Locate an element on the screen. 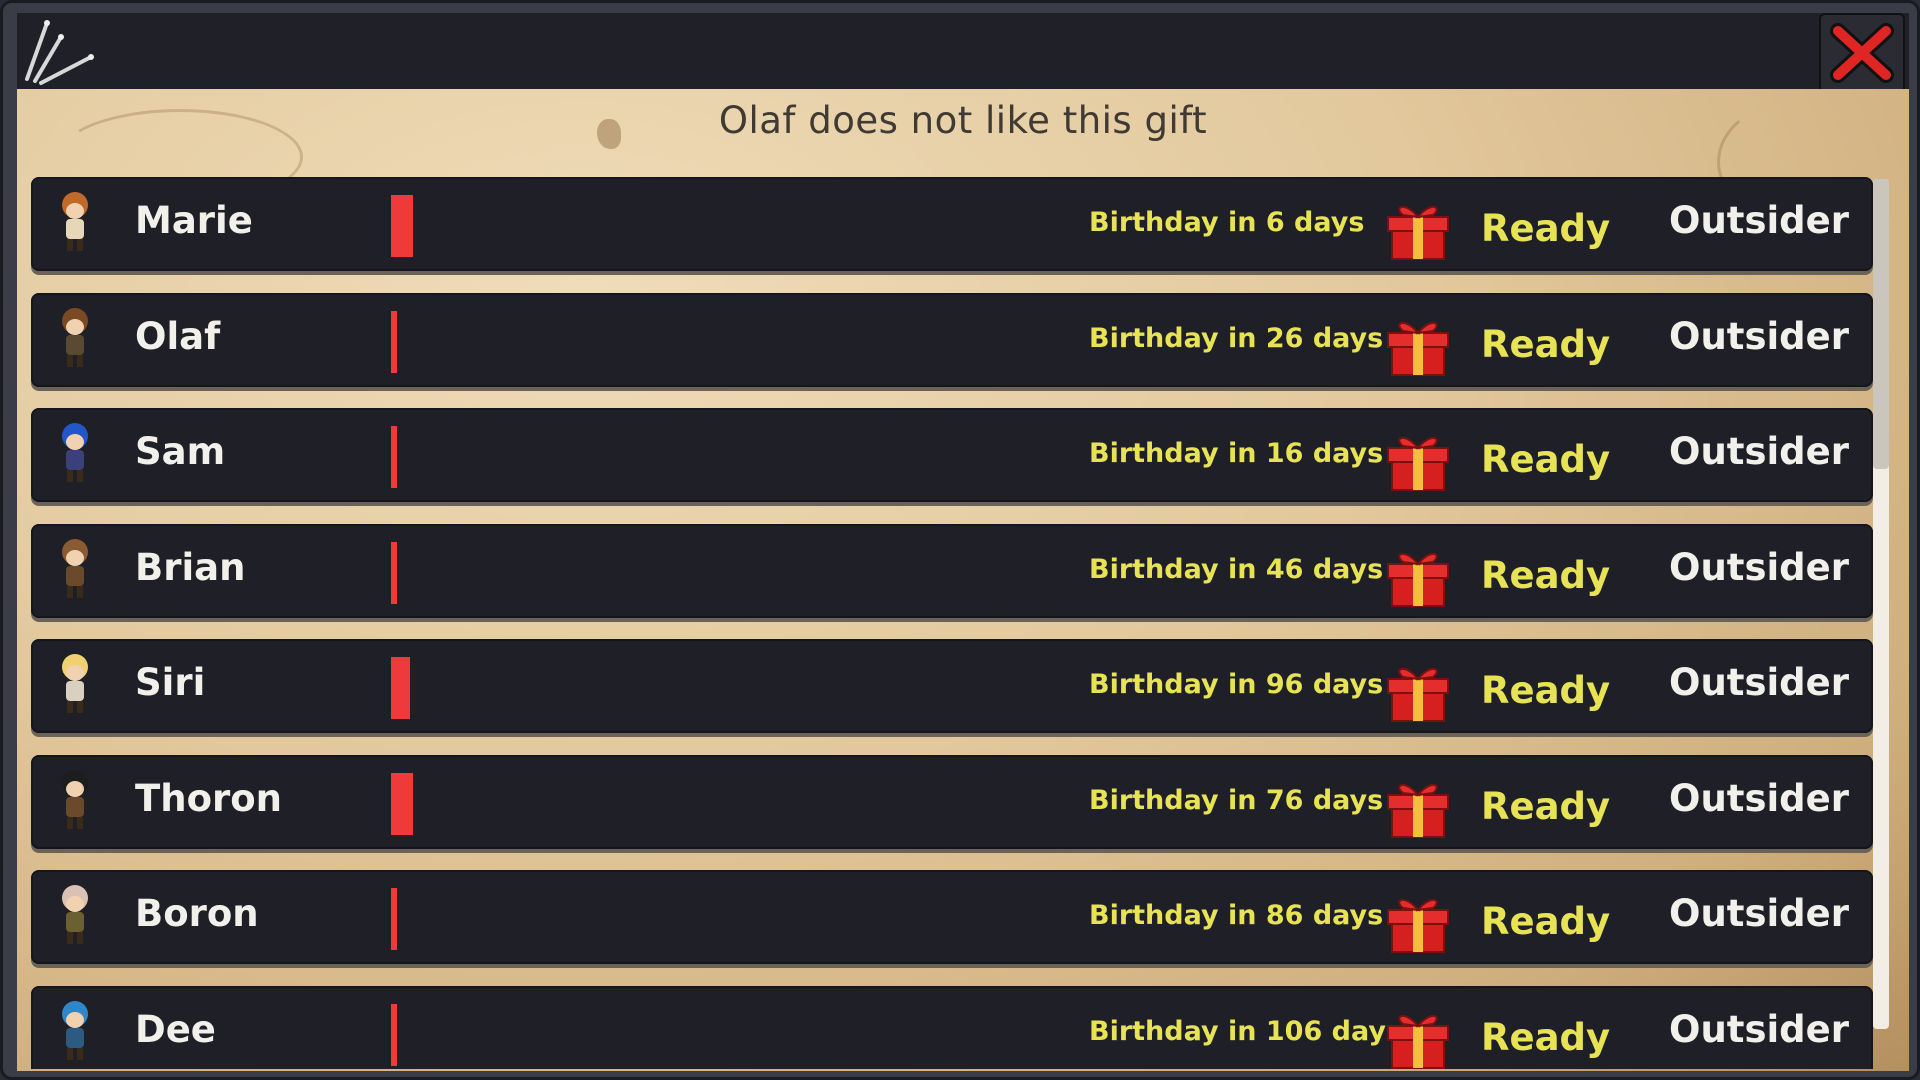  birthday-countdown: Birthday in 46 days is located at coordinates (1236, 569).